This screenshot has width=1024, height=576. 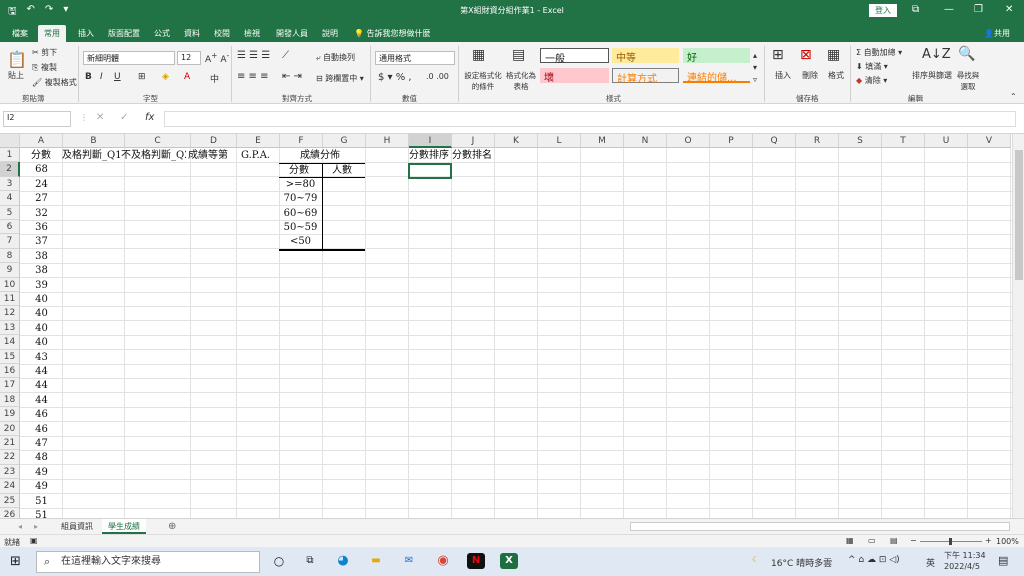 I want to click on row-header-9: 9, so click(x=10, y=270).